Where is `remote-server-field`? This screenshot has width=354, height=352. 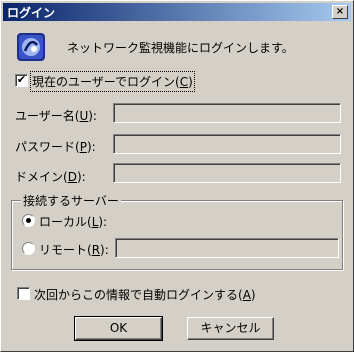
remote-server-field is located at coordinates (227, 248).